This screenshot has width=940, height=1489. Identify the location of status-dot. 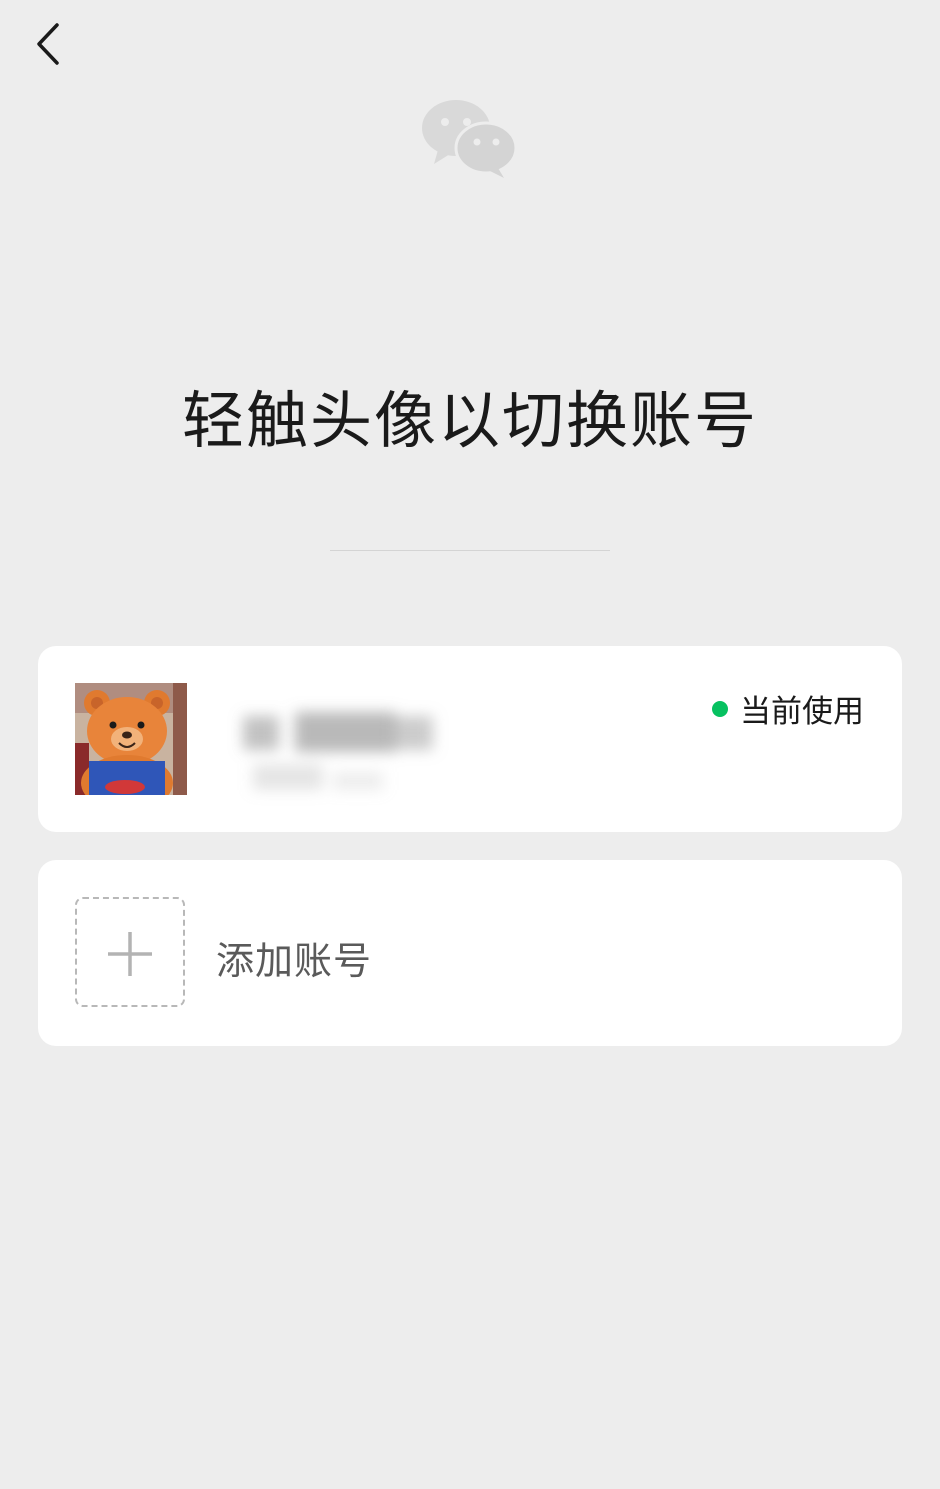
(720, 708).